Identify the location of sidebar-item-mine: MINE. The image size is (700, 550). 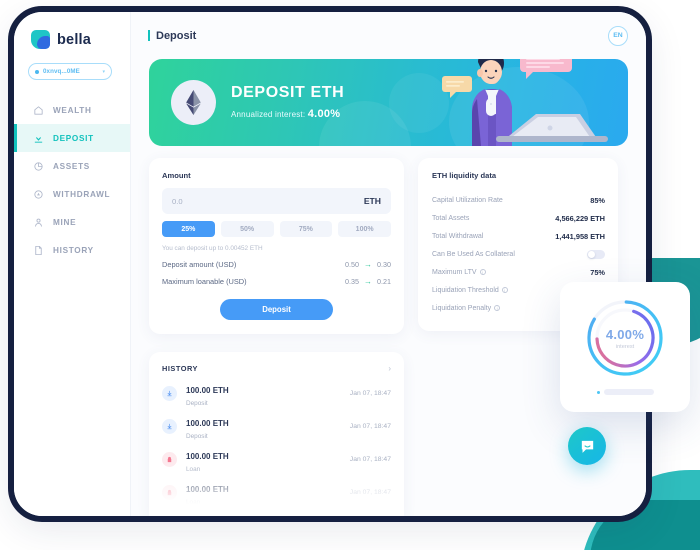
(72, 222).